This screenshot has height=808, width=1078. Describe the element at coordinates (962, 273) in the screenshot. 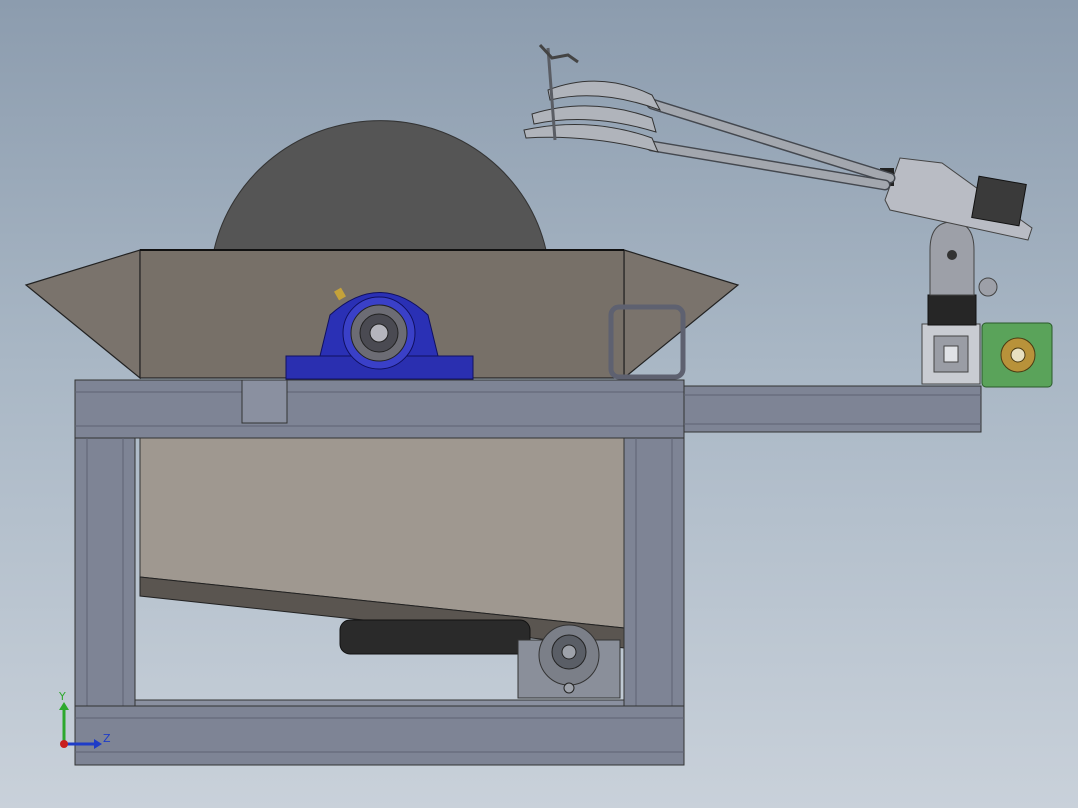

I see `robot-arm-base` at that location.